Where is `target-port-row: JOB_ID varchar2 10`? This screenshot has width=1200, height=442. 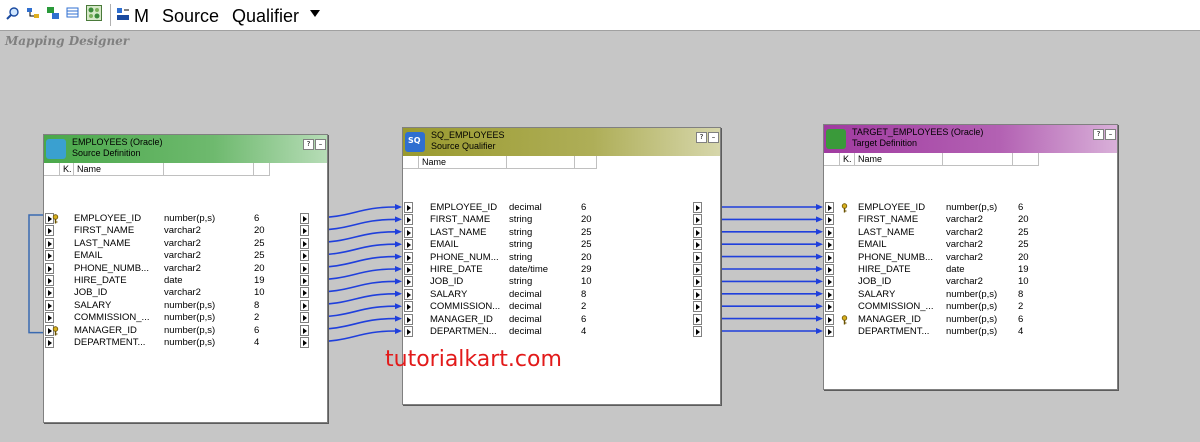
target-port-row: JOB_ID varchar2 10 is located at coordinates (970, 282).